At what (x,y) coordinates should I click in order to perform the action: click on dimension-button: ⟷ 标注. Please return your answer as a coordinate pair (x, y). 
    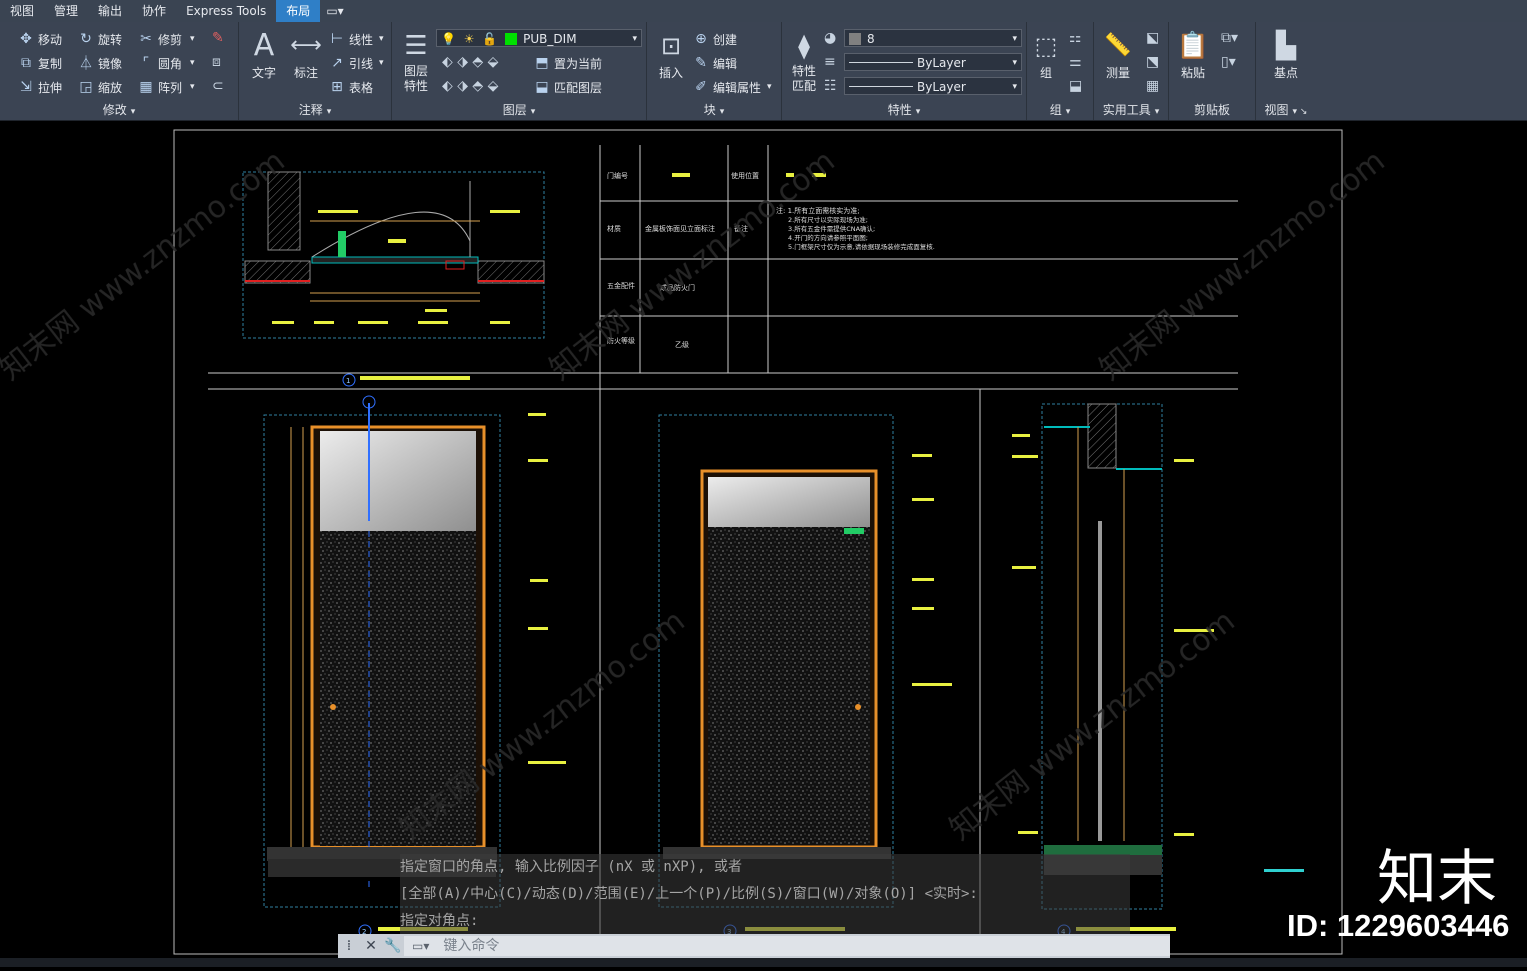
    Looking at the image, I should click on (306, 54).